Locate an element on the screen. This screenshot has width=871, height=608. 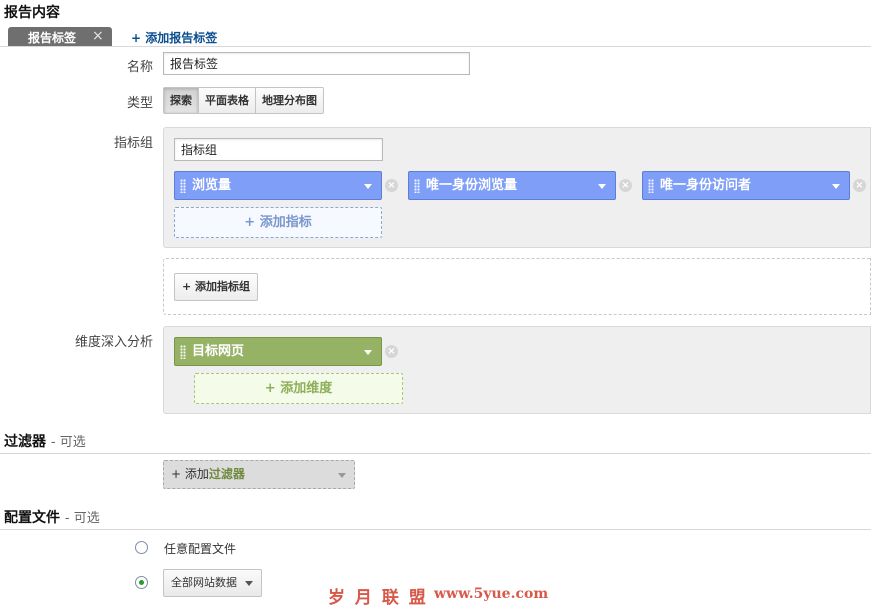
filters-title: 过滤器 - 可选 is located at coordinates (45, 441).